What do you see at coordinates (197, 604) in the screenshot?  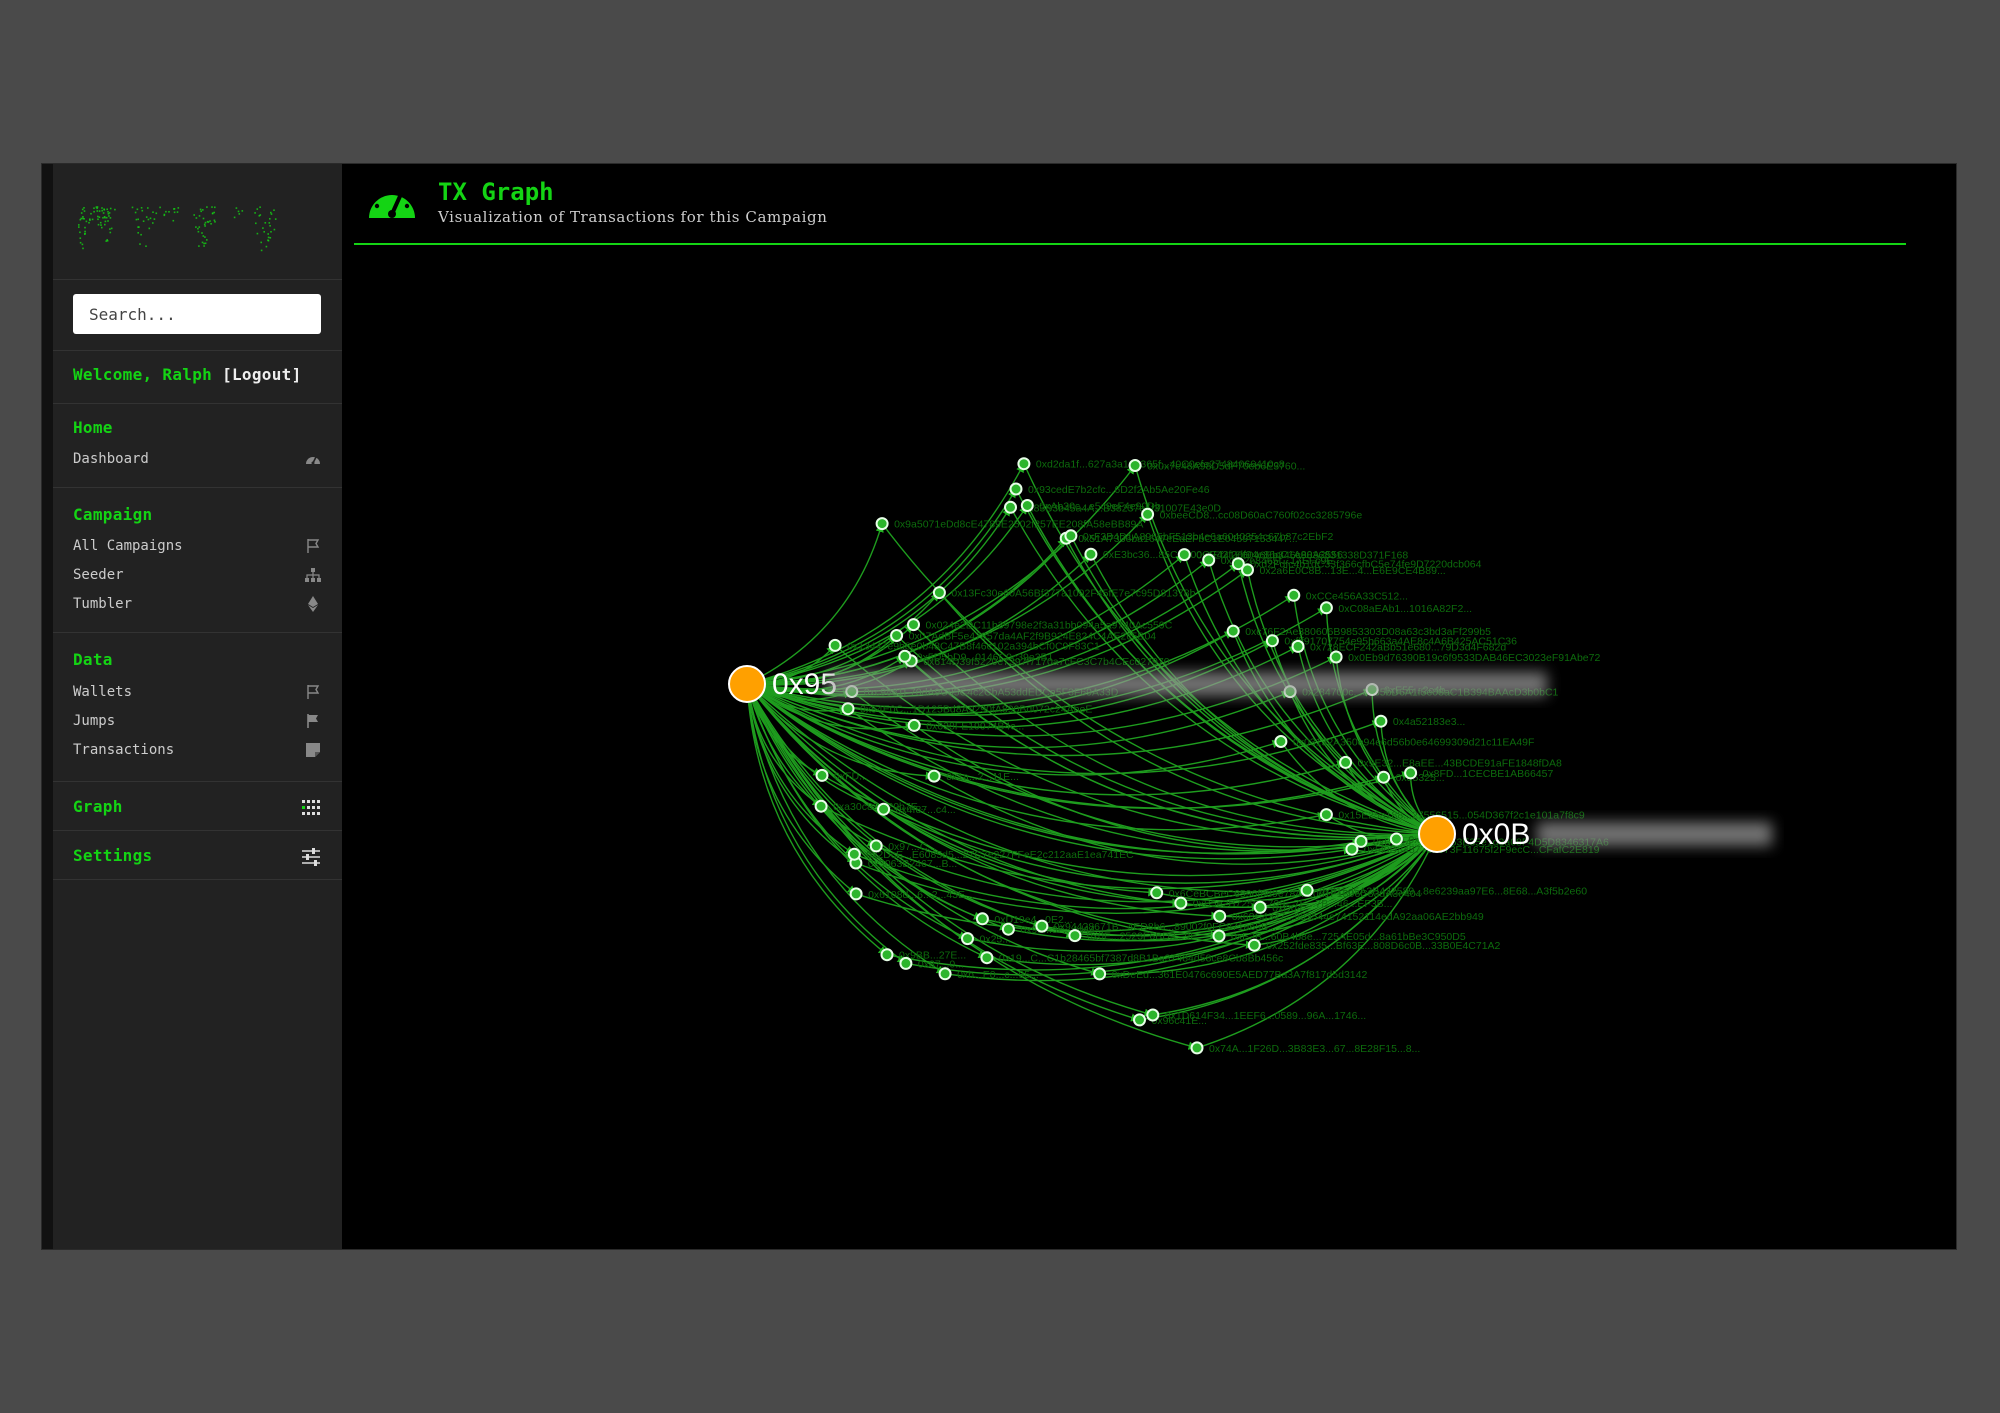 I see `sidebar-item-tumbler: Tumbler` at bounding box center [197, 604].